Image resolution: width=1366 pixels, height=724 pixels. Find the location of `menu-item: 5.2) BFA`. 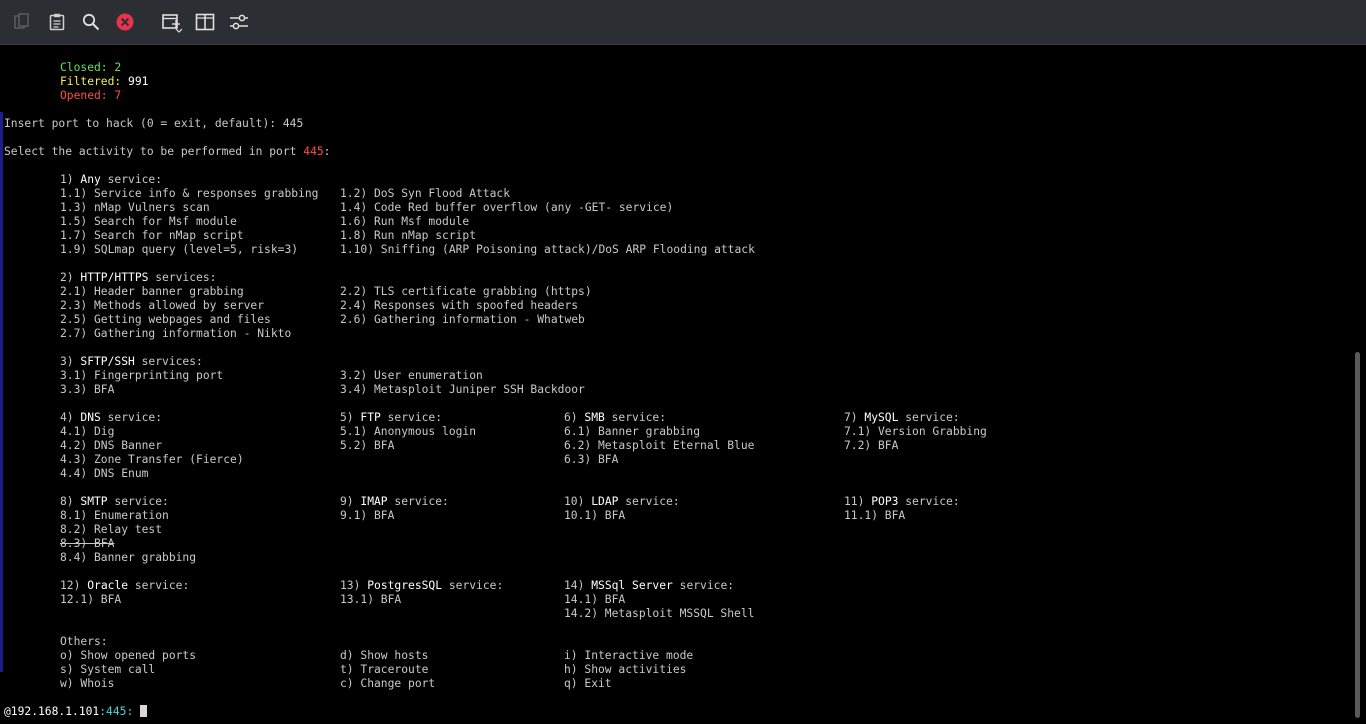

menu-item: 5.2) BFA is located at coordinates (367, 445).